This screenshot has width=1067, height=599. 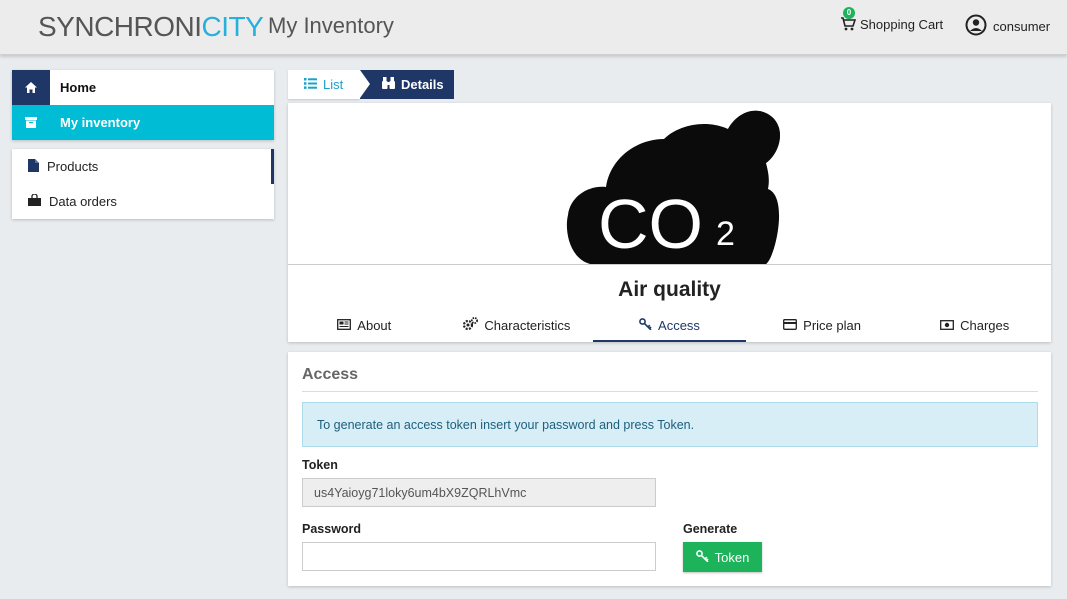 What do you see at coordinates (73, 166) in the screenshot?
I see `sidebar-item-products-label: Products` at bounding box center [73, 166].